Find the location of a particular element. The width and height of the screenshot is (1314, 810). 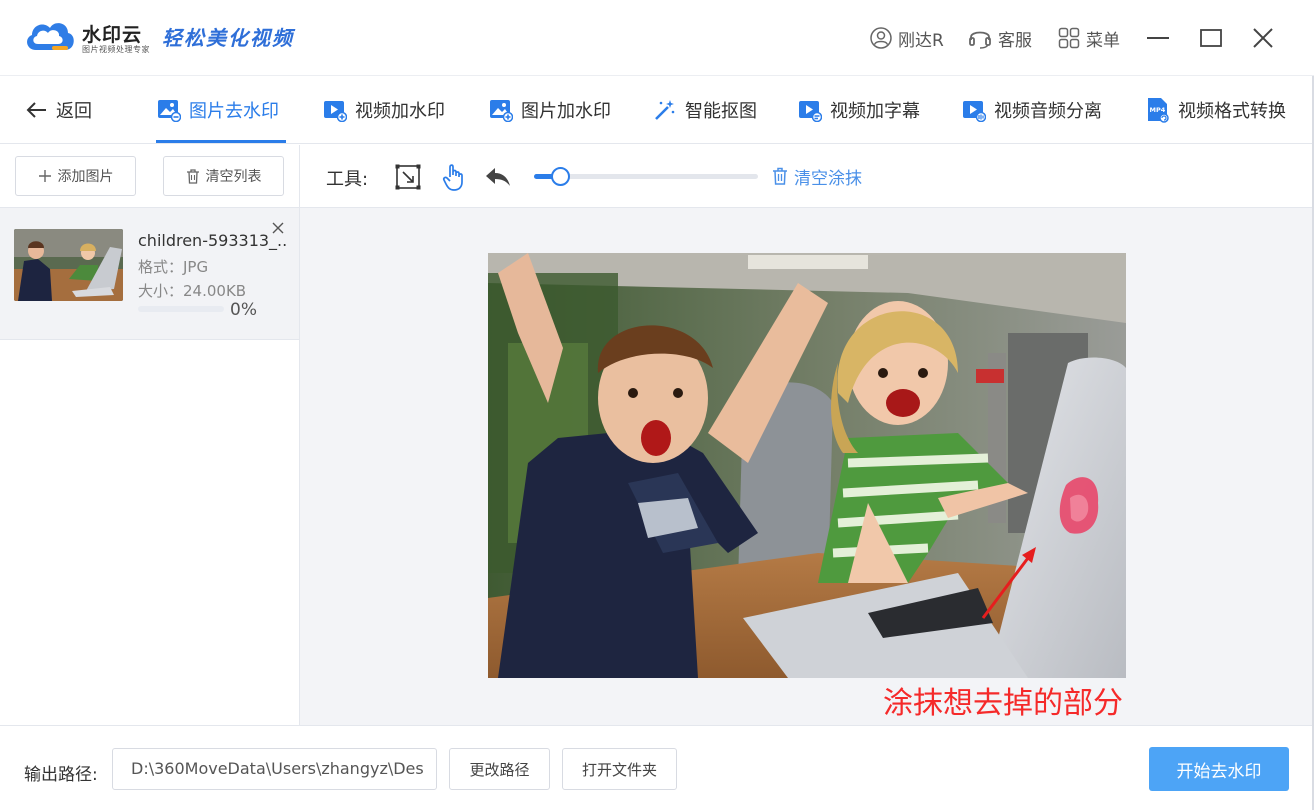

cloud-logo-icon is located at coordinates (50, 36).